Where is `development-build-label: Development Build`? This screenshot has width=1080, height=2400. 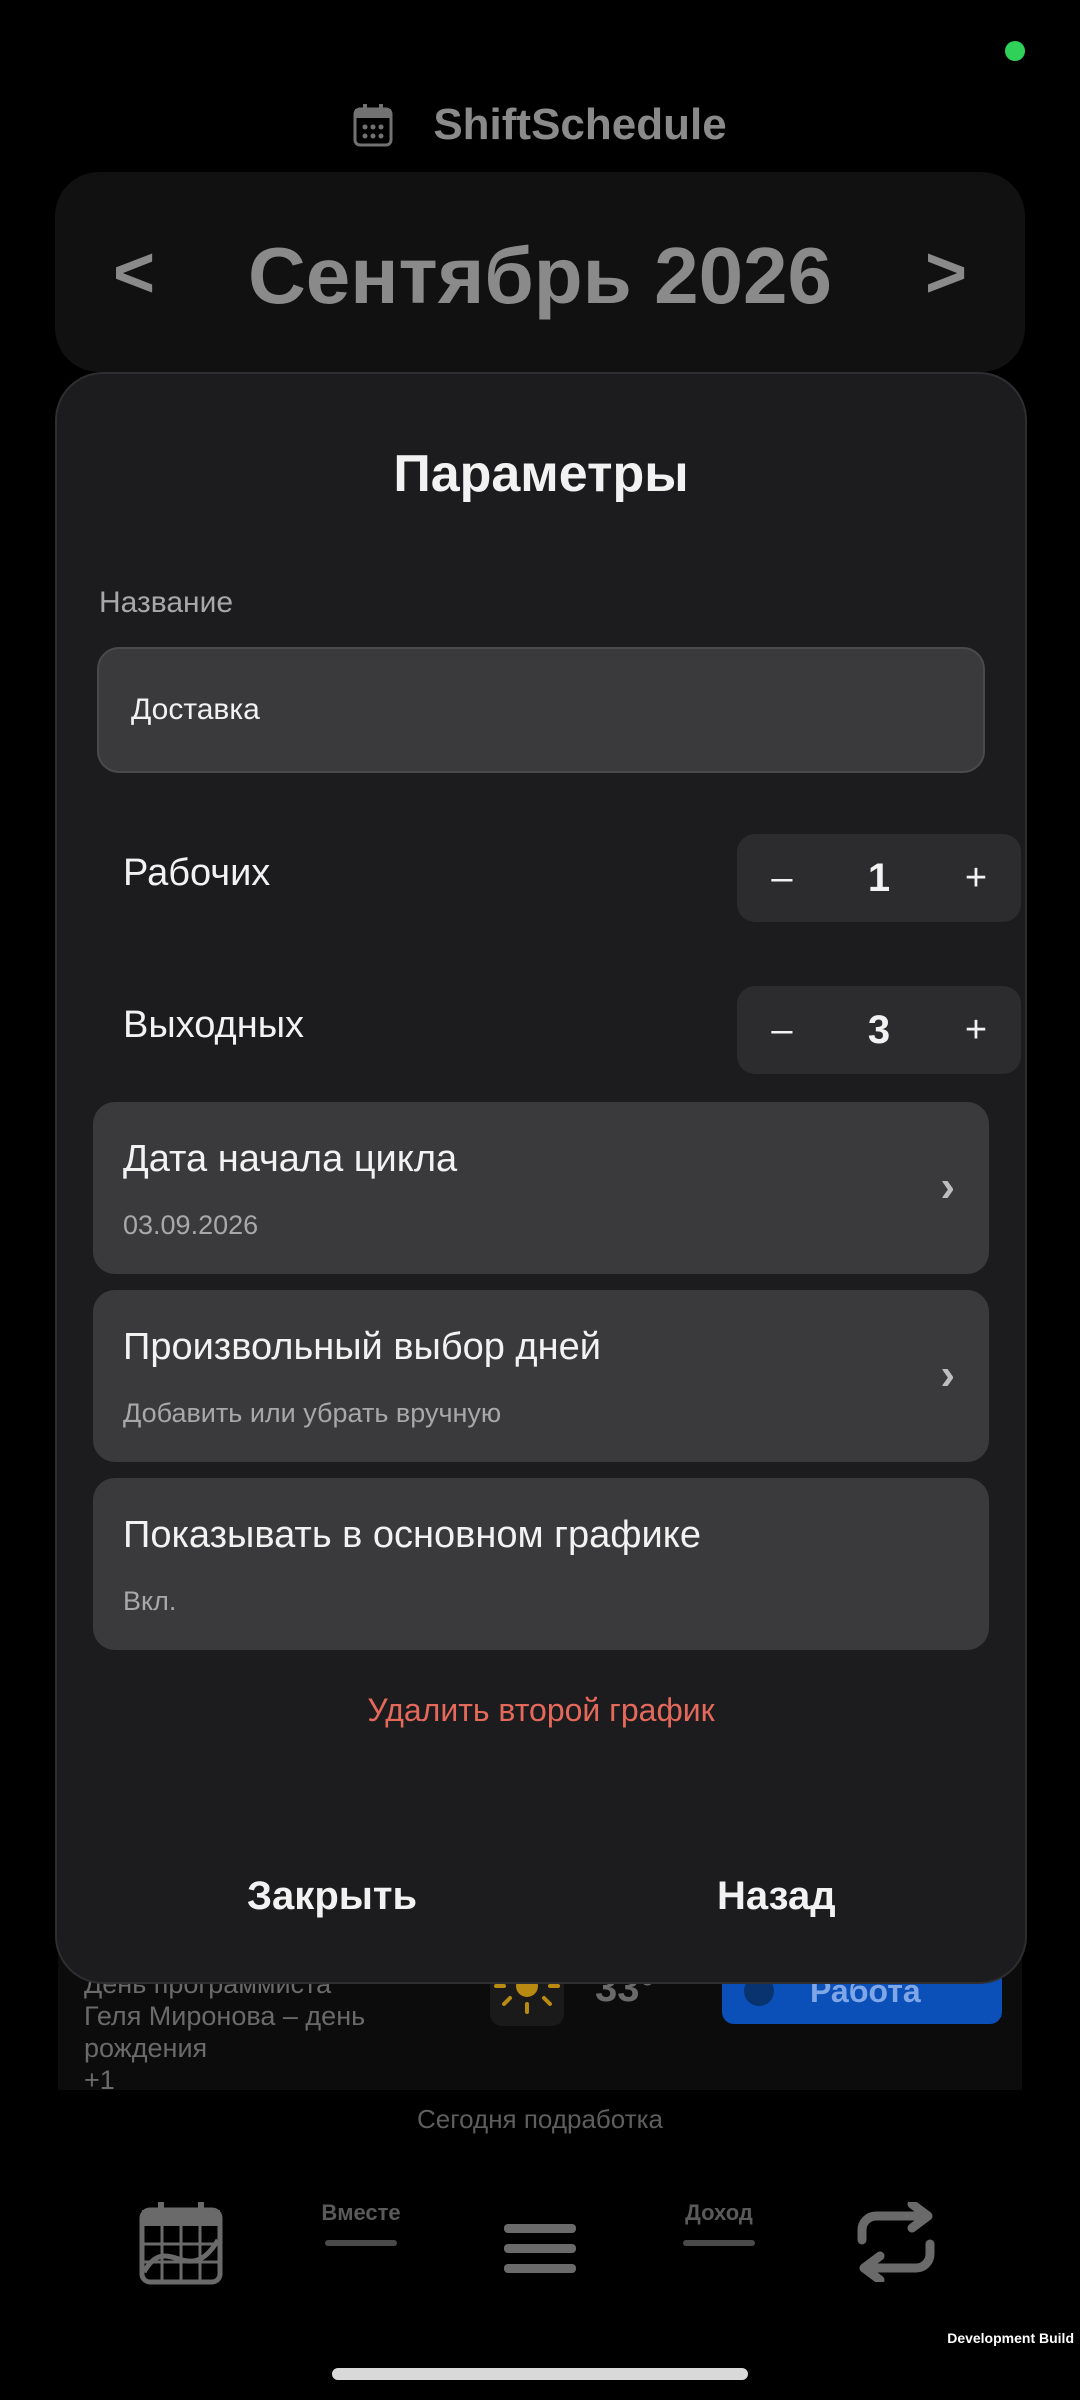 development-build-label: Development Build is located at coordinates (1010, 2338).